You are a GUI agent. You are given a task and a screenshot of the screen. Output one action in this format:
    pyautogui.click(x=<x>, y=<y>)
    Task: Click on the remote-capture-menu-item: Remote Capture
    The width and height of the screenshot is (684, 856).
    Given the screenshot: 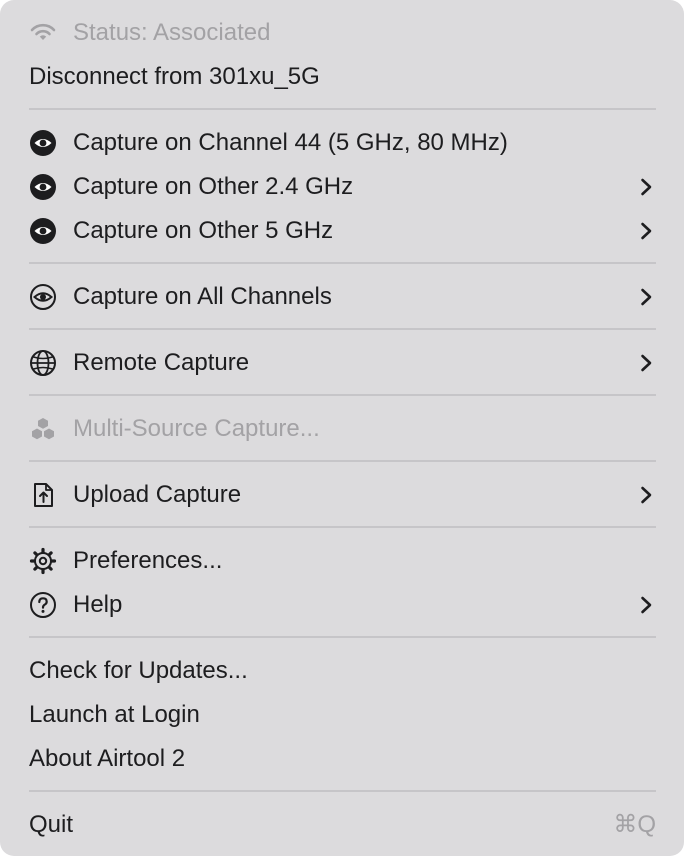 What is the action you would take?
    pyautogui.click(x=342, y=363)
    